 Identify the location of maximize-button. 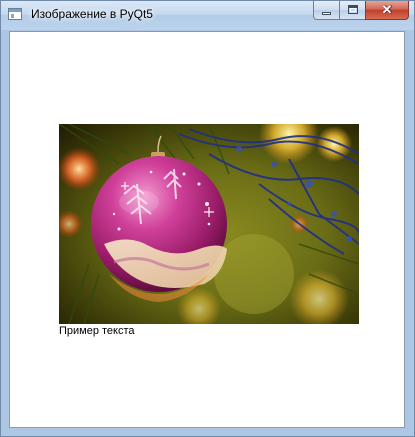
(352, 10).